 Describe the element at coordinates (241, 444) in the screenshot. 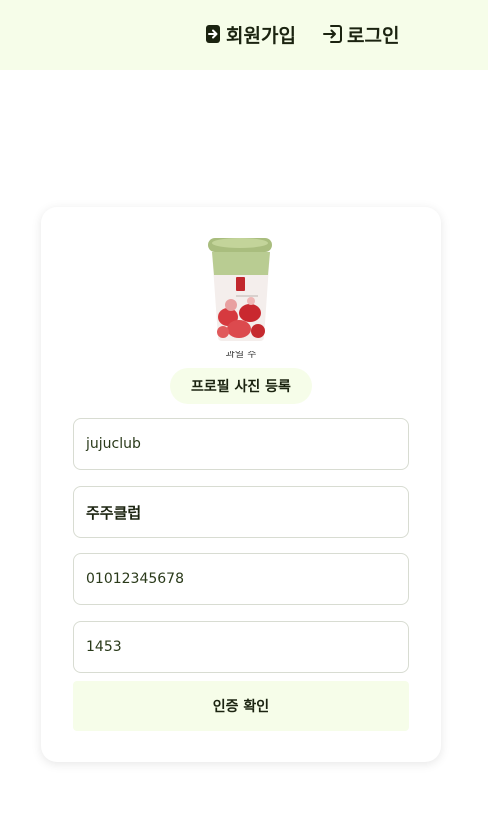

I see `user-id-field: jujuclub` at that location.